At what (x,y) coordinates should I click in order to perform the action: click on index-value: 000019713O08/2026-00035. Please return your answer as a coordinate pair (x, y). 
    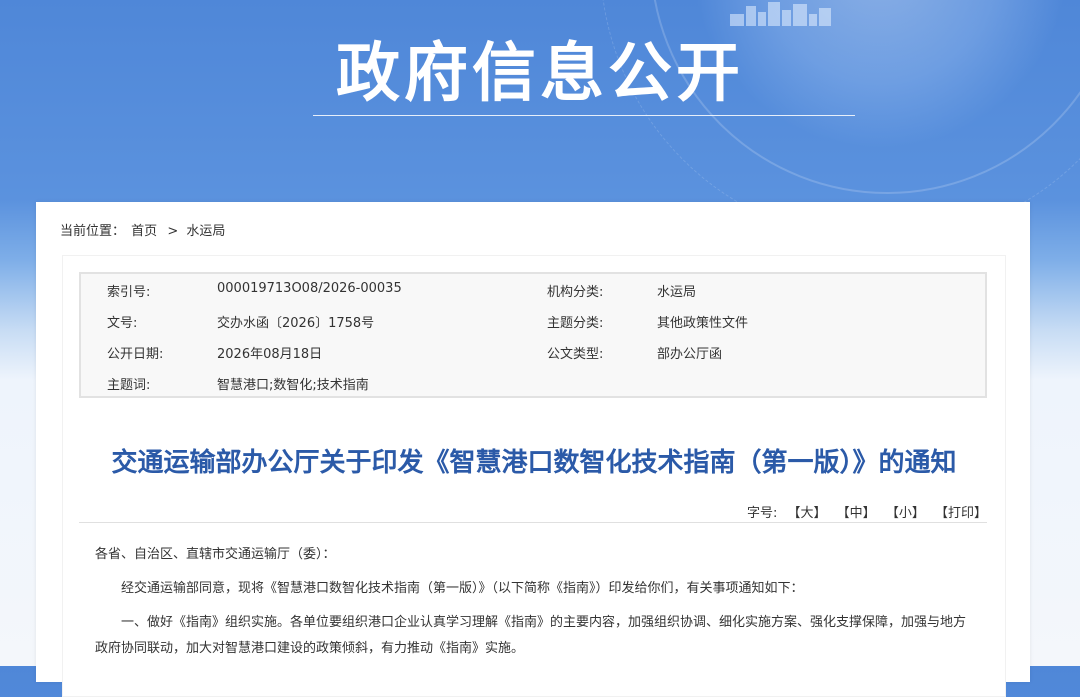
    Looking at the image, I should click on (309, 288).